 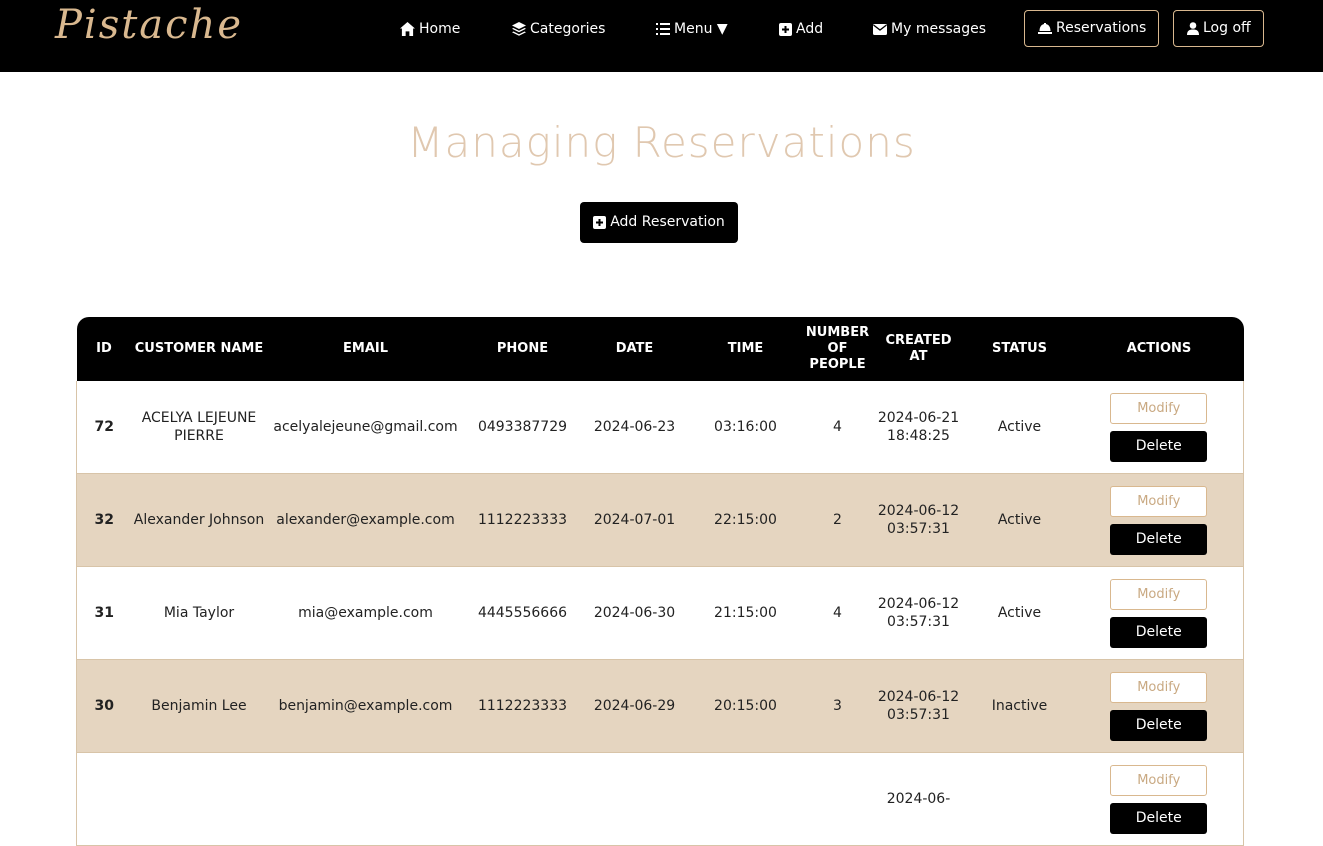 I want to click on add-reservation-button: Add Reservation, so click(x=659, y=222).